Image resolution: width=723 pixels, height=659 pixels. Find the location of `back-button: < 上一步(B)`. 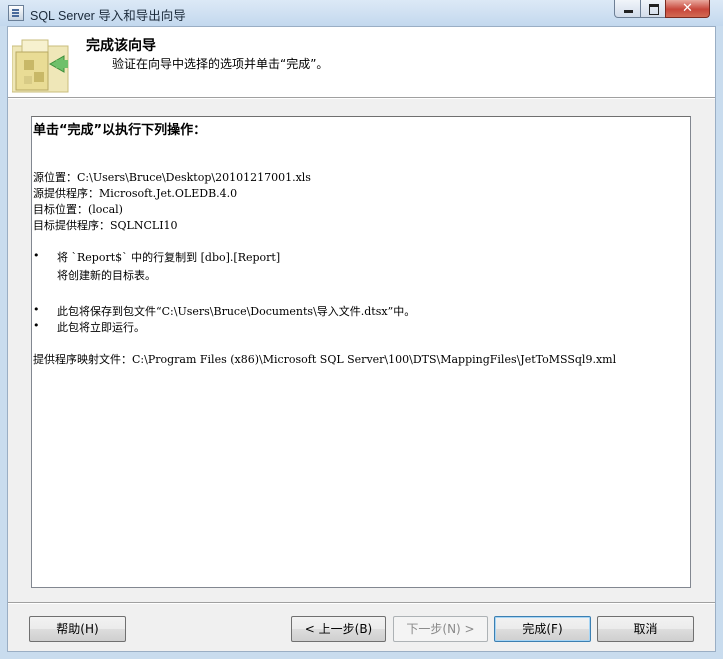

back-button: < 上一步(B) is located at coordinates (338, 629).